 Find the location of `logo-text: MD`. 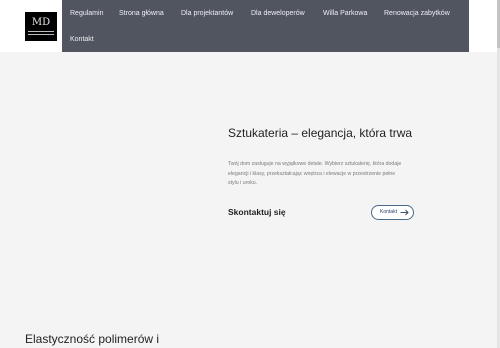

logo-text: MD is located at coordinates (41, 22).